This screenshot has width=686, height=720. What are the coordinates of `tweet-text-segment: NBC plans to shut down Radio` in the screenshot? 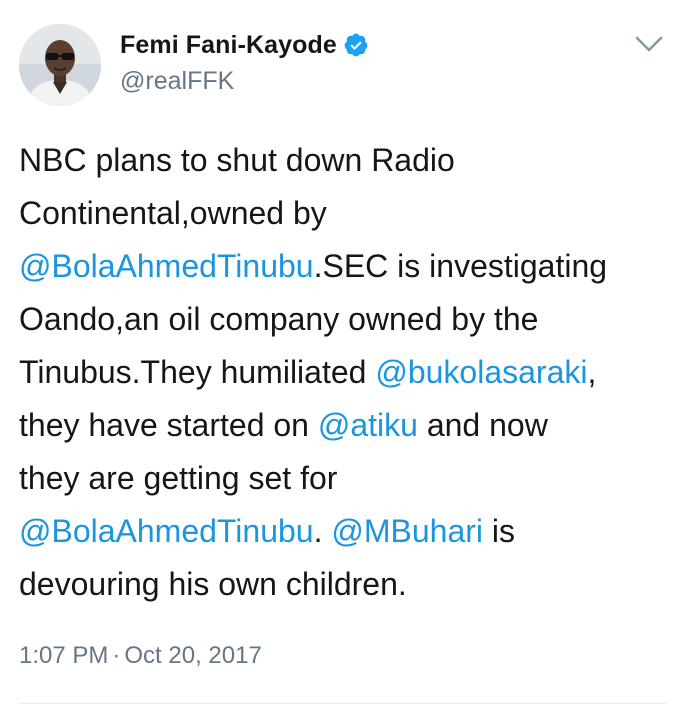 It's located at (237, 160).